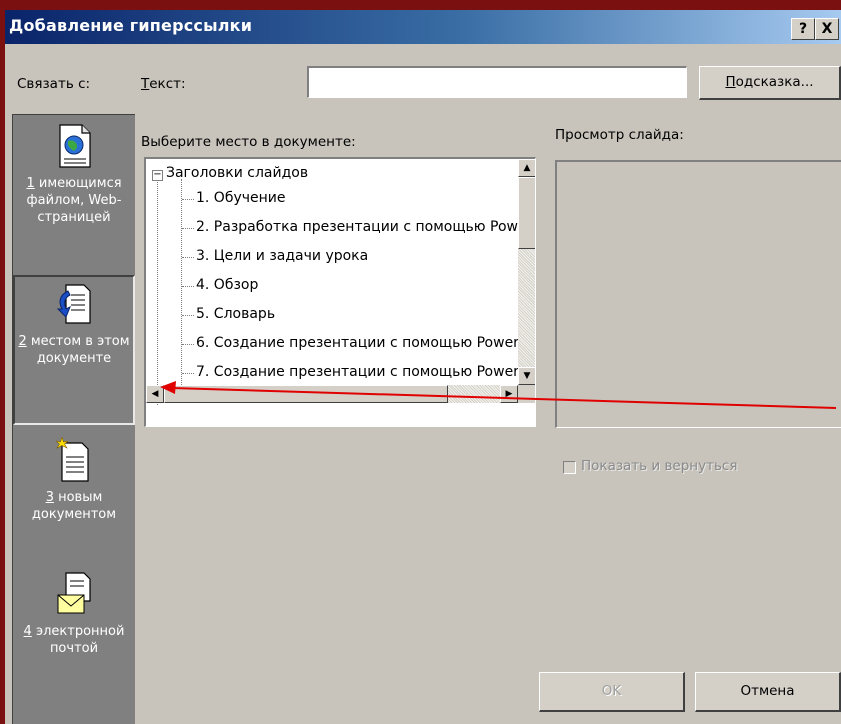  I want to click on cancel-button: Отмена, so click(768, 692).